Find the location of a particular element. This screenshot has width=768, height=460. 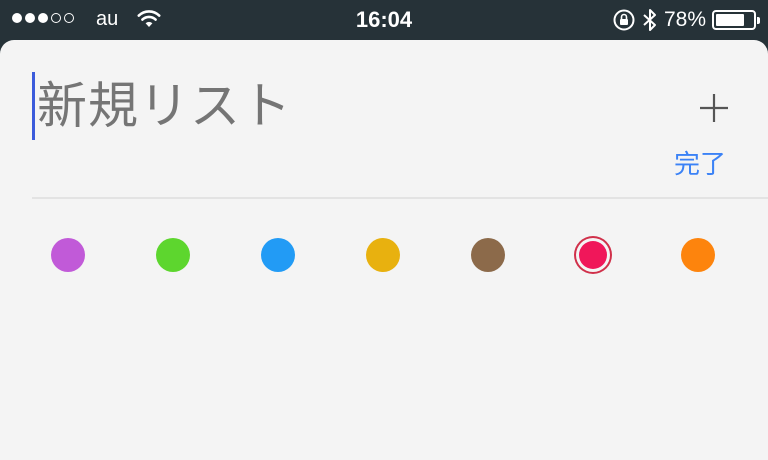

color-picker is located at coordinates (384, 255).